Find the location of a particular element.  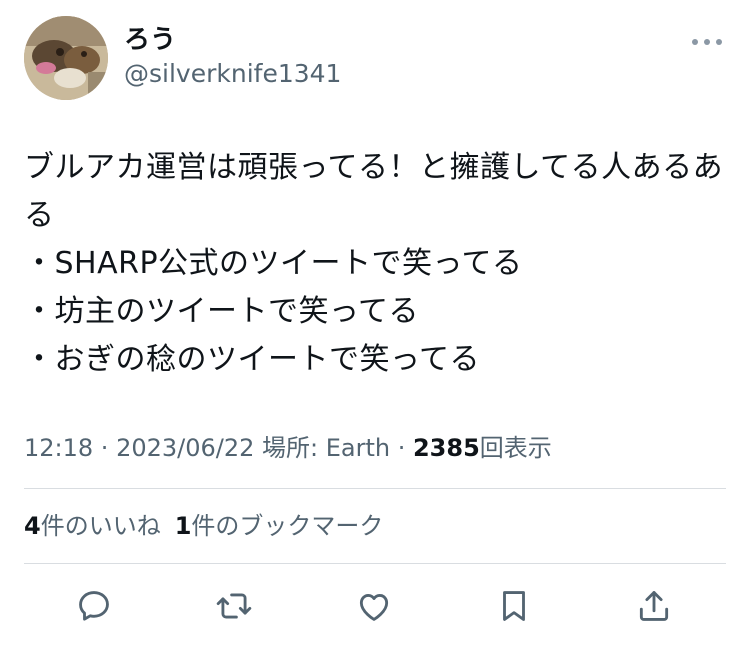

retweet-button is located at coordinates (234, 606).